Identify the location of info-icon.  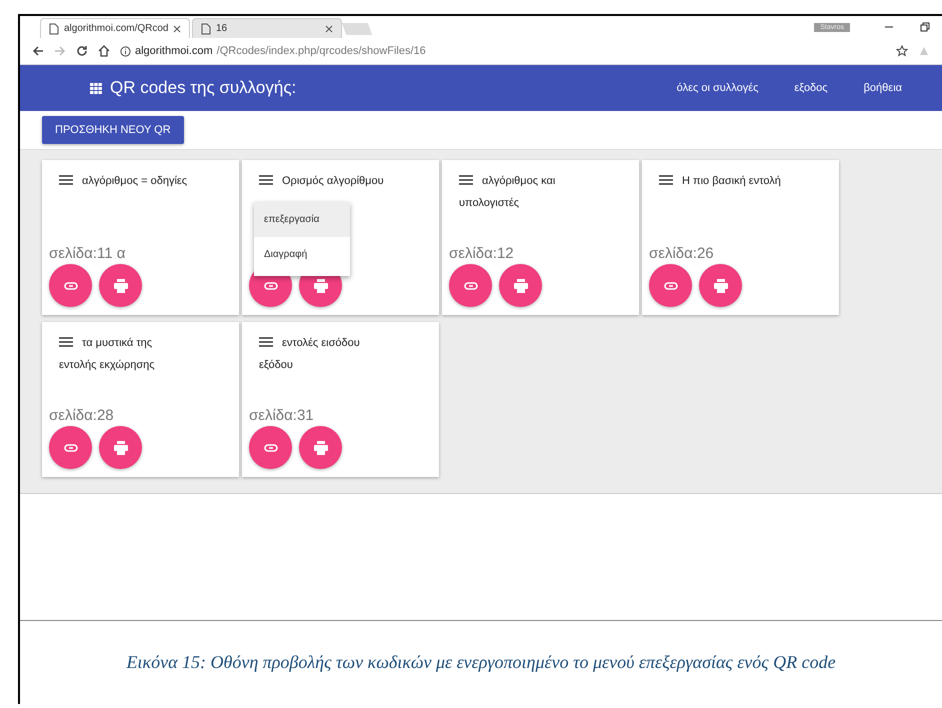
(125, 51).